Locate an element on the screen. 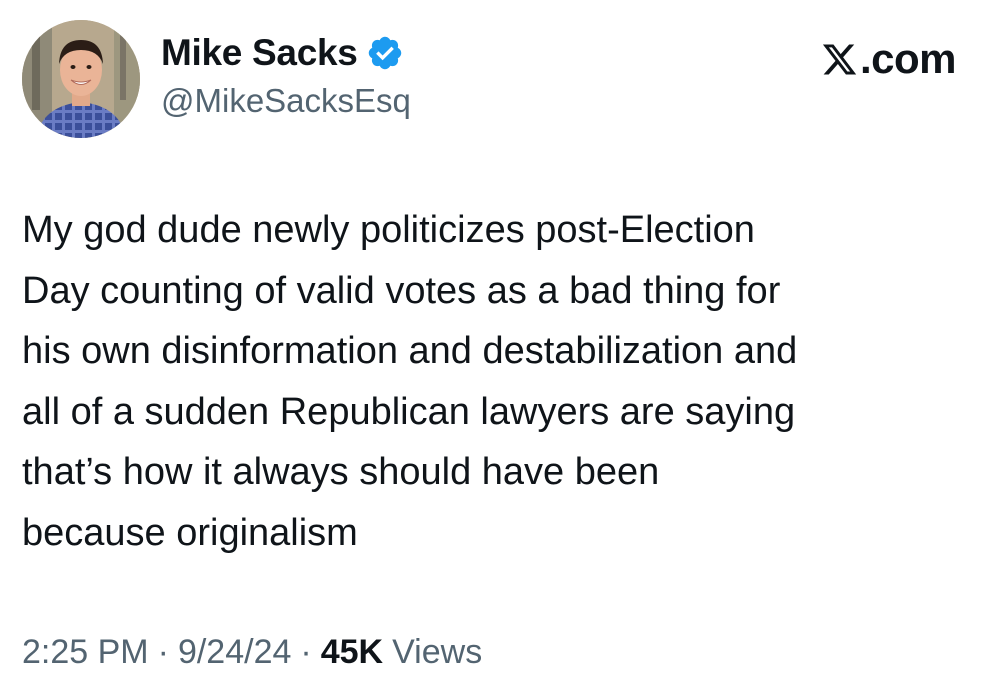 The height and width of the screenshot is (689, 1000). x-logo-icon is located at coordinates (839, 59).